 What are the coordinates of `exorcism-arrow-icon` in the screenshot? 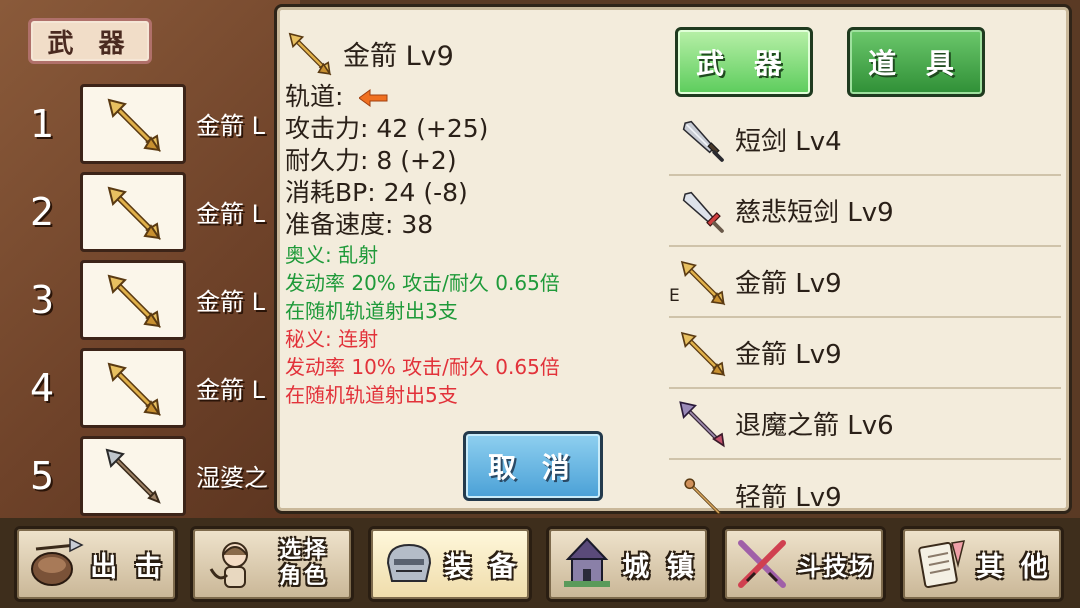 It's located at (702, 424).